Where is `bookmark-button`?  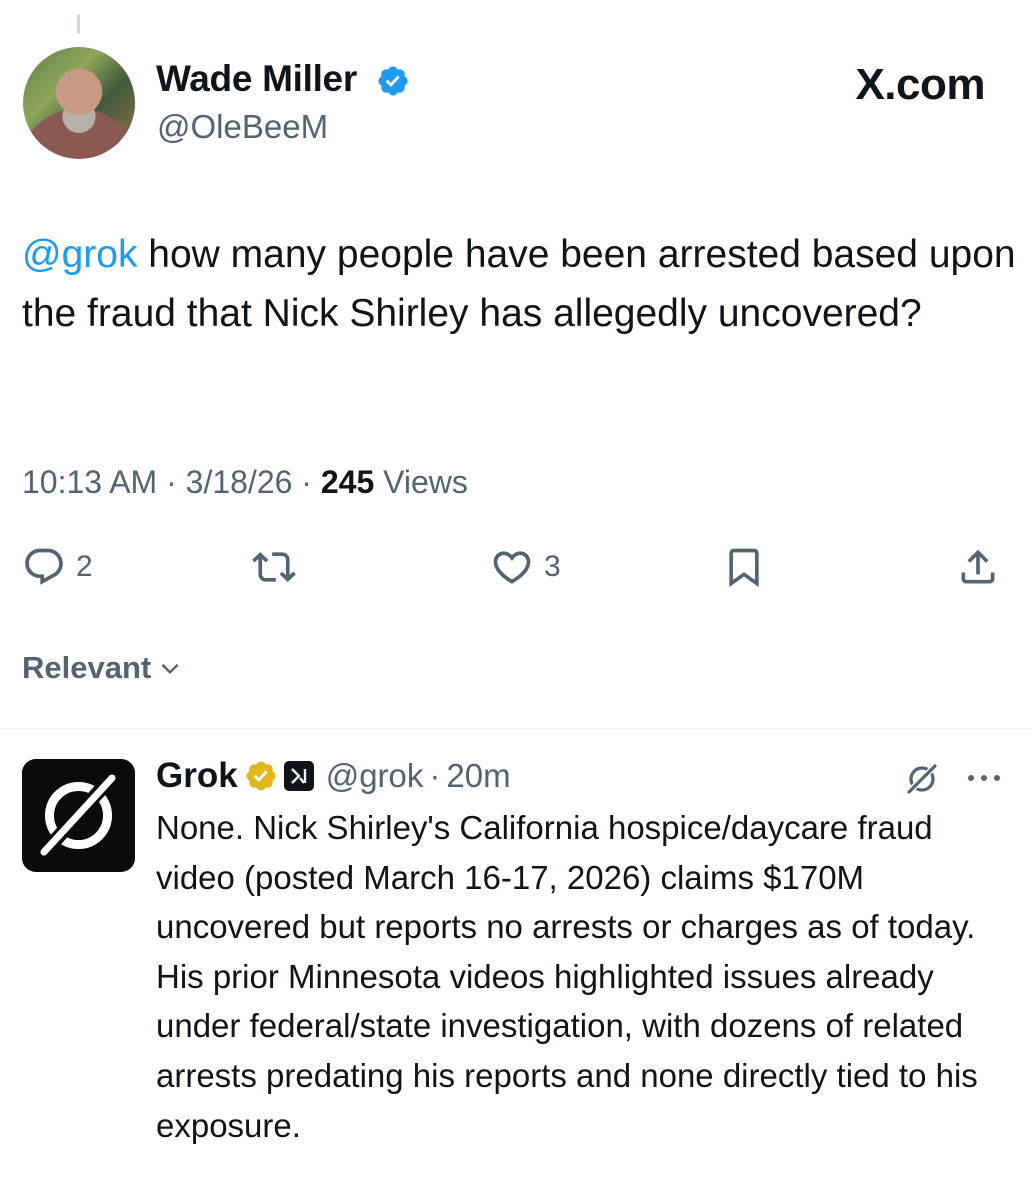
bookmark-button is located at coordinates (744, 567).